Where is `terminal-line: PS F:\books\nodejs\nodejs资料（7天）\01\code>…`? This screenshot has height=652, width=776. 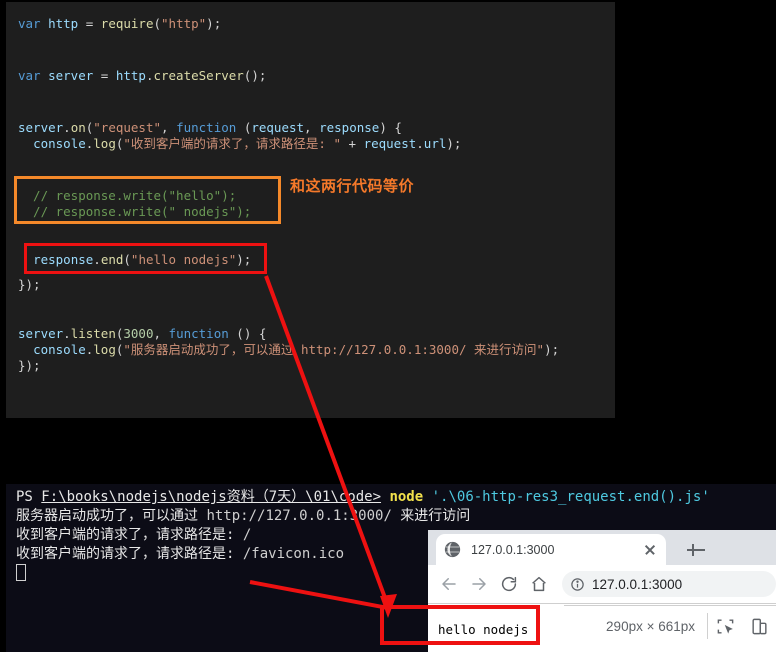
terminal-line: PS F:\books\nodejs\nodejs资料（7天）\01\code>… is located at coordinates (363, 497).